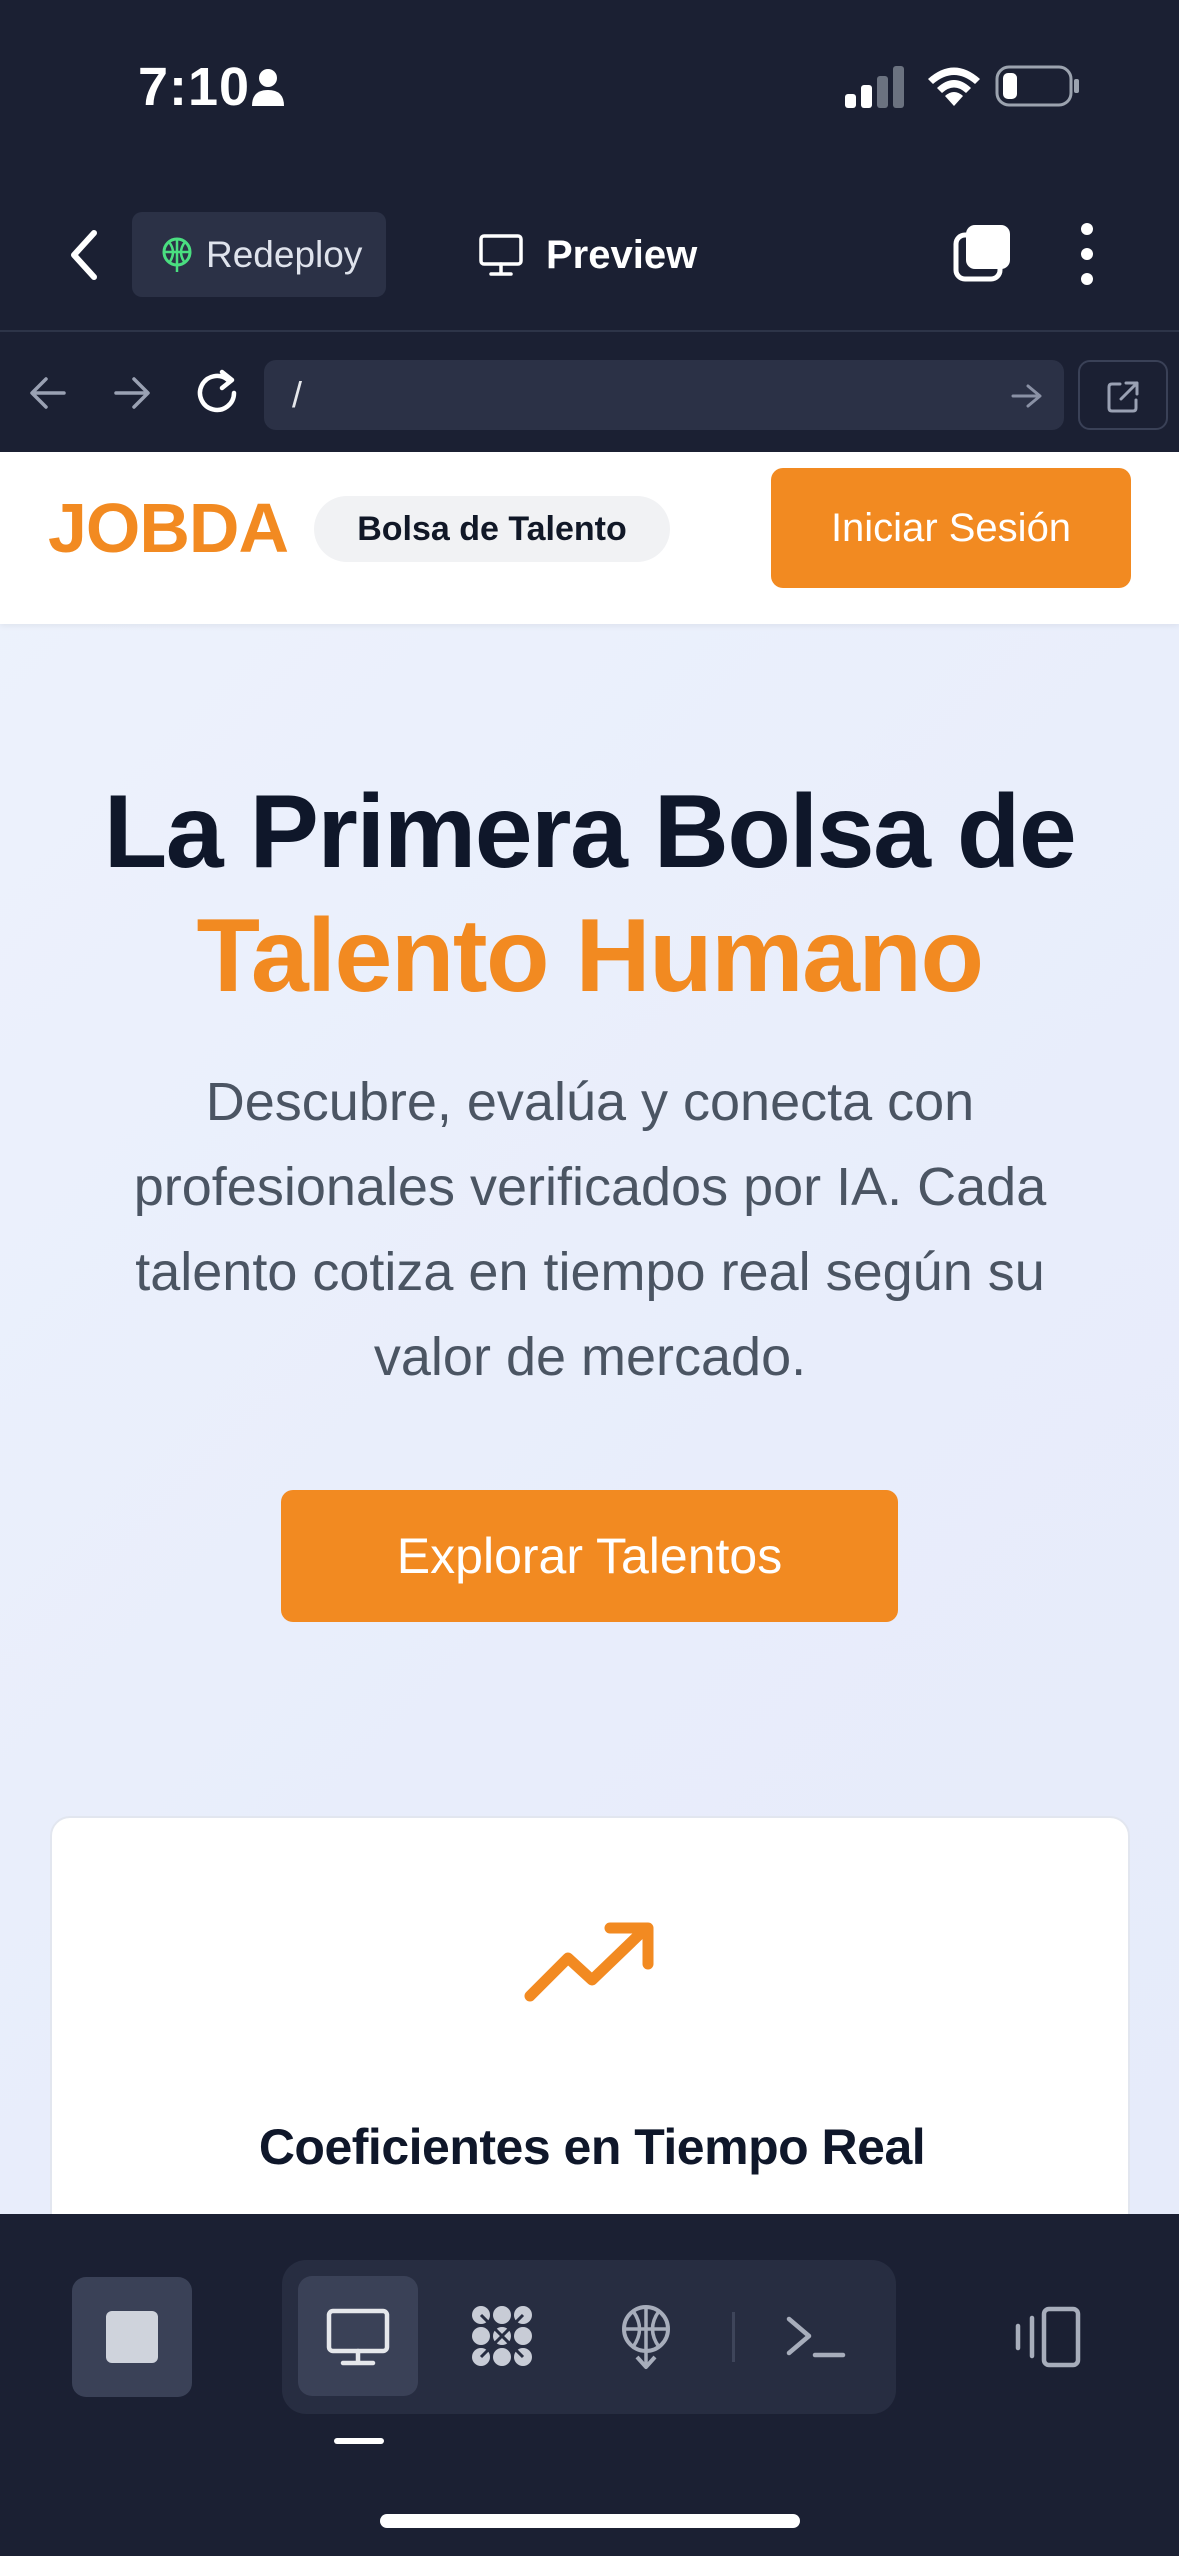 The width and height of the screenshot is (1179, 2556). What do you see at coordinates (589, 1962) in the screenshot?
I see `trending-up-icon` at bounding box center [589, 1962].